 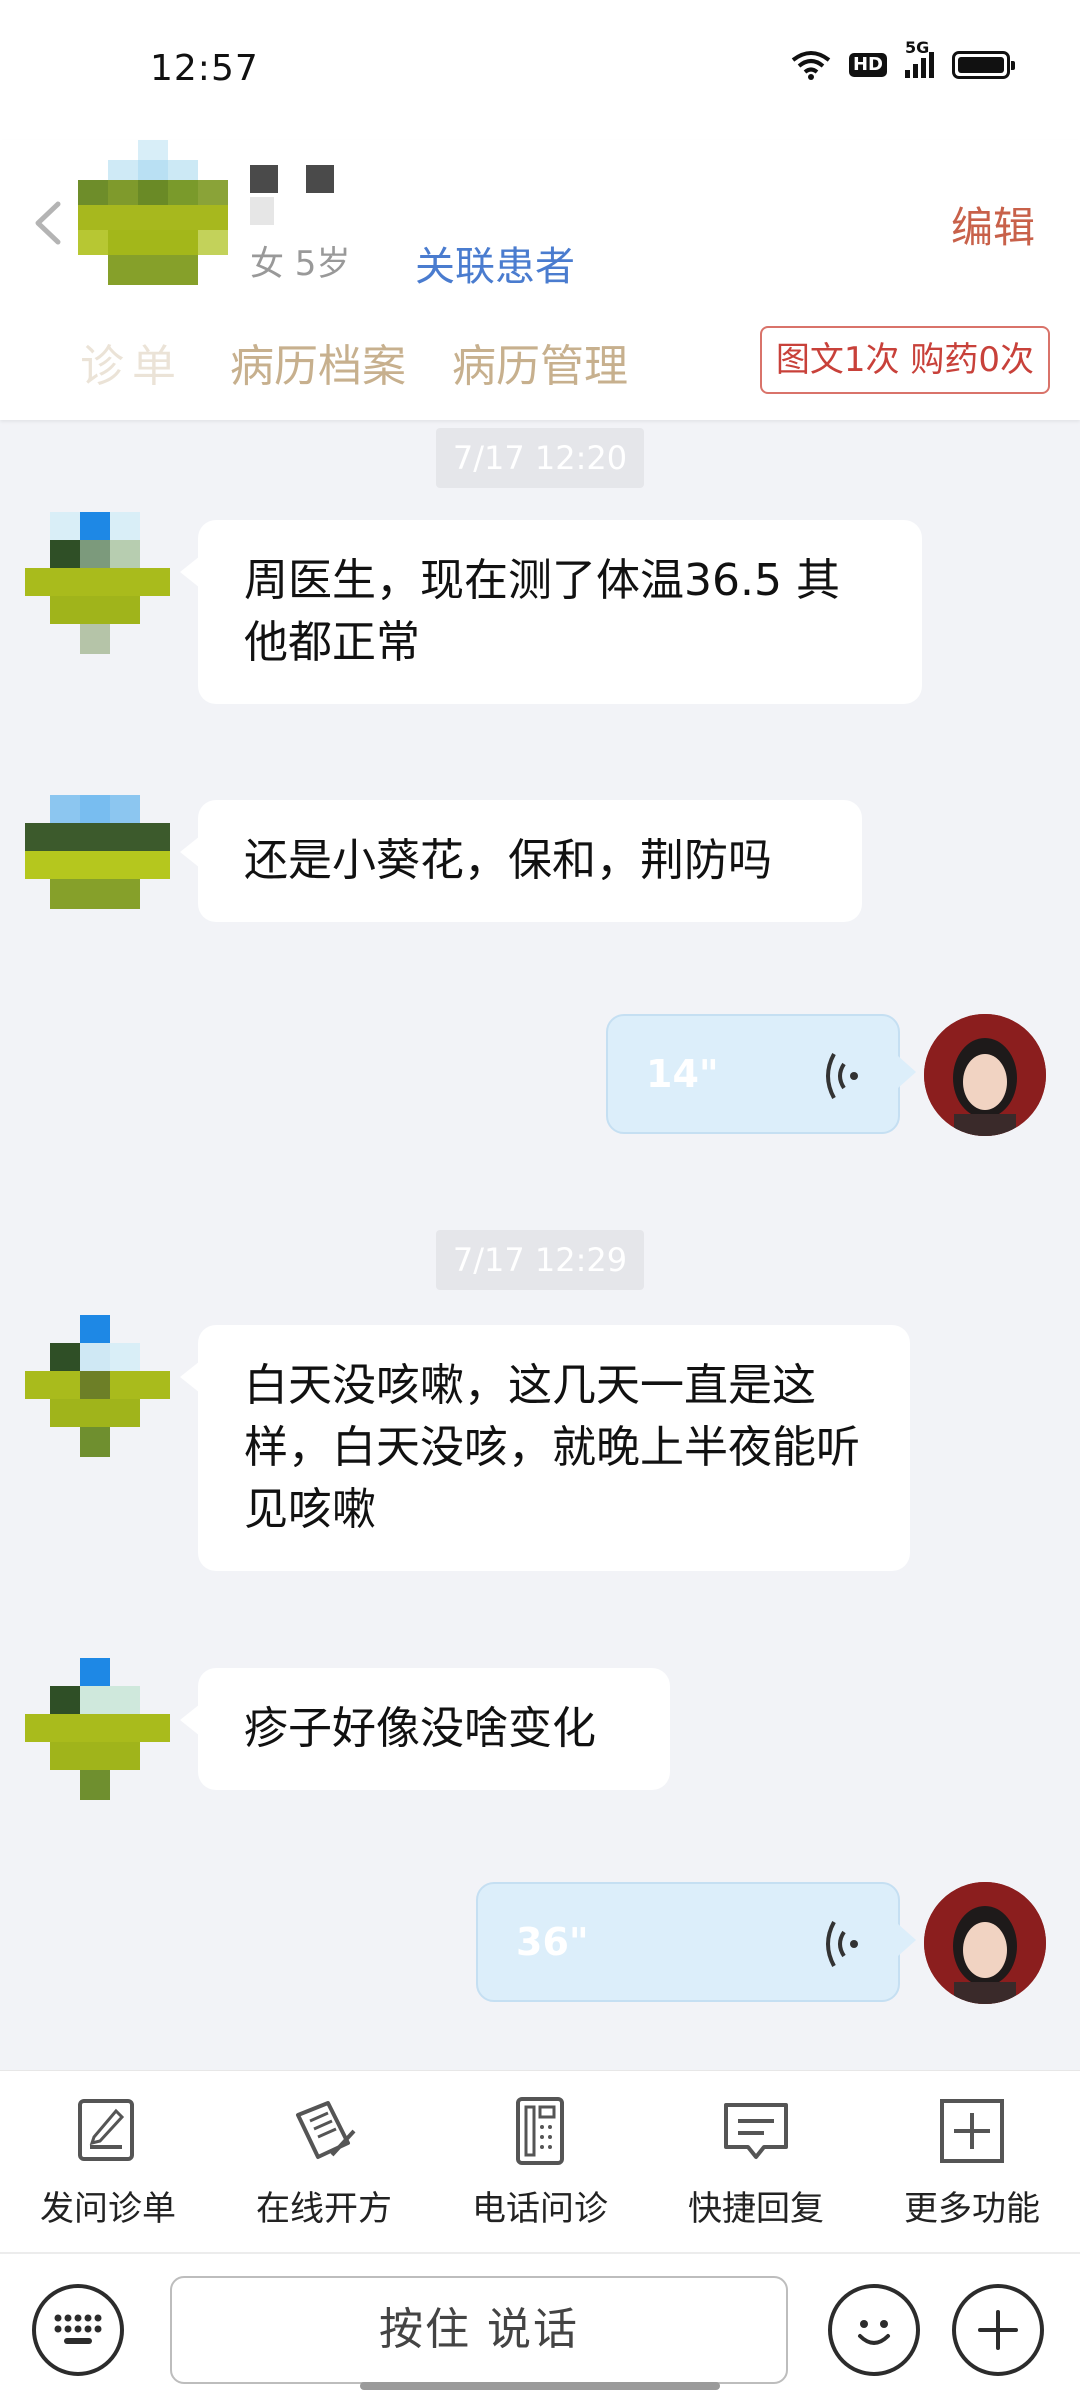 What do you see at coordinates (696, 1942) in the screenshot?
I see `voice-message: 36"` at bounding box center [696, 1942].